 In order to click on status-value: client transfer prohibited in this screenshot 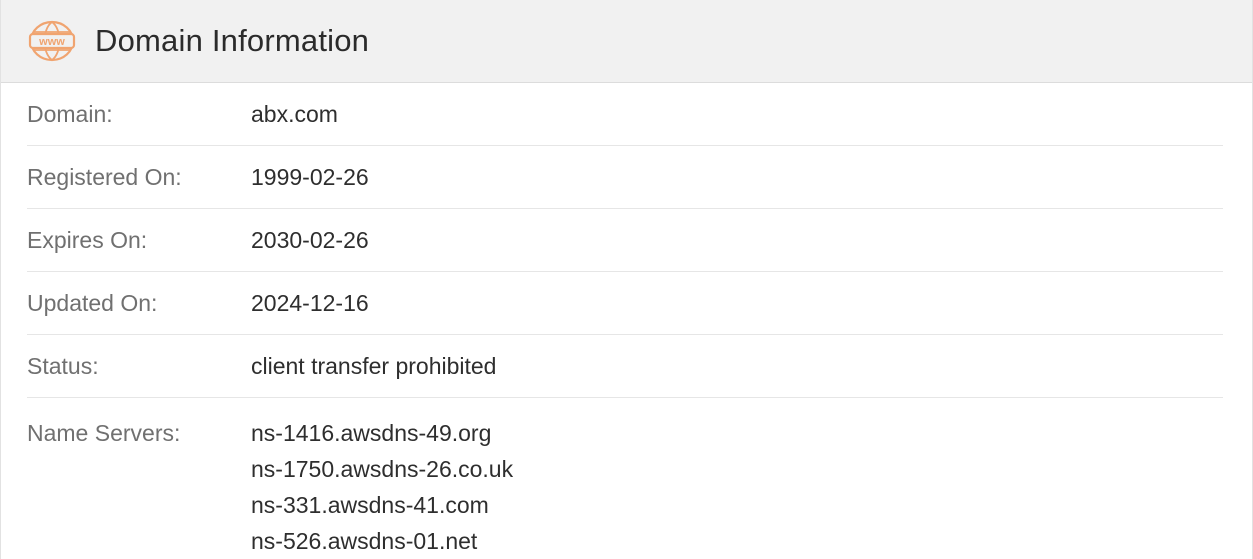, I will do `click(374, 365)`.